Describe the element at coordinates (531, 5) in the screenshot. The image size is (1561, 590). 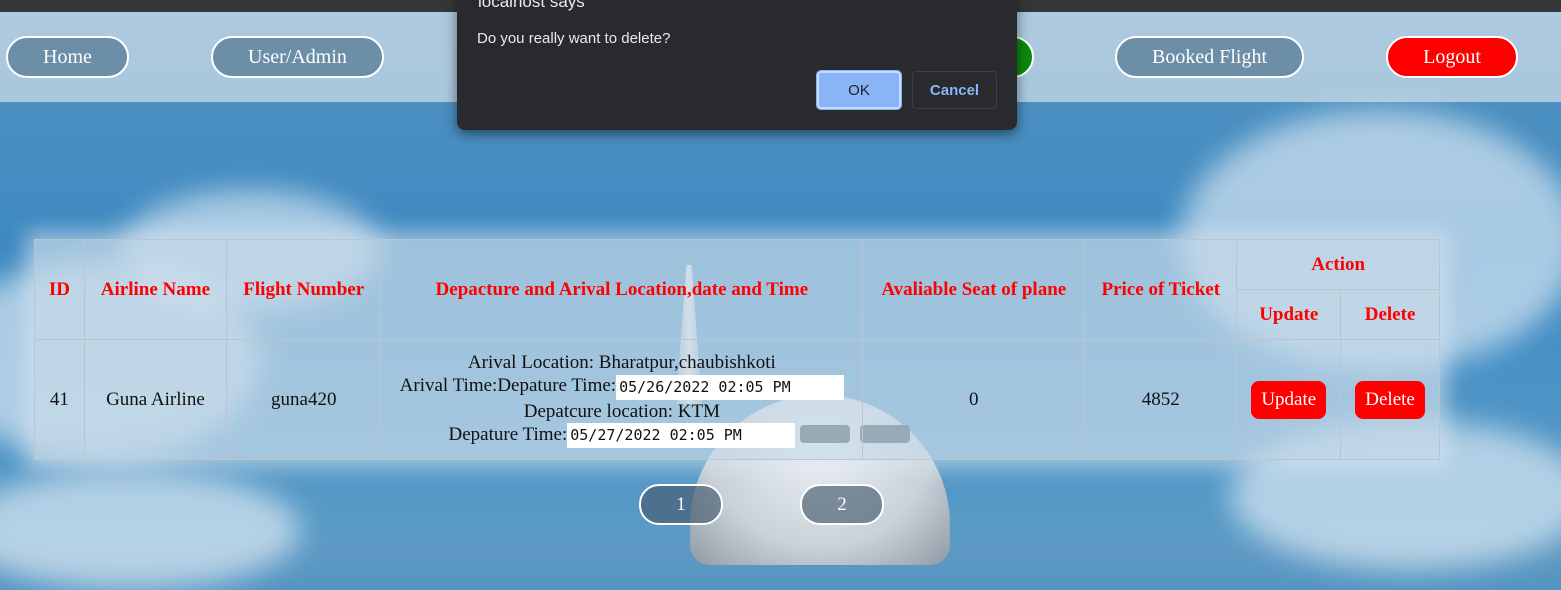
I see `dialog-title: localhost says` at that location.